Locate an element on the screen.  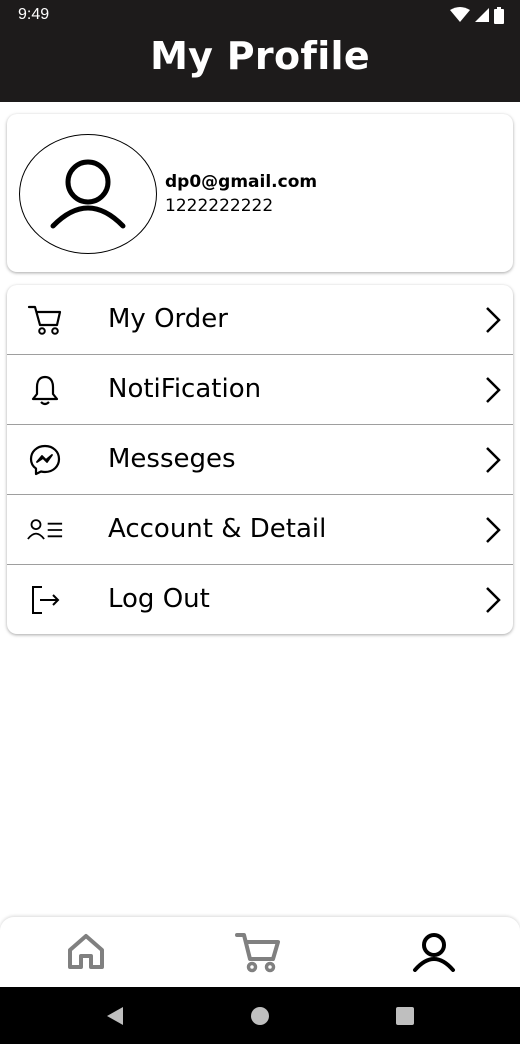
profile-phone: 1222222222 is located at coordinates (219, 206).